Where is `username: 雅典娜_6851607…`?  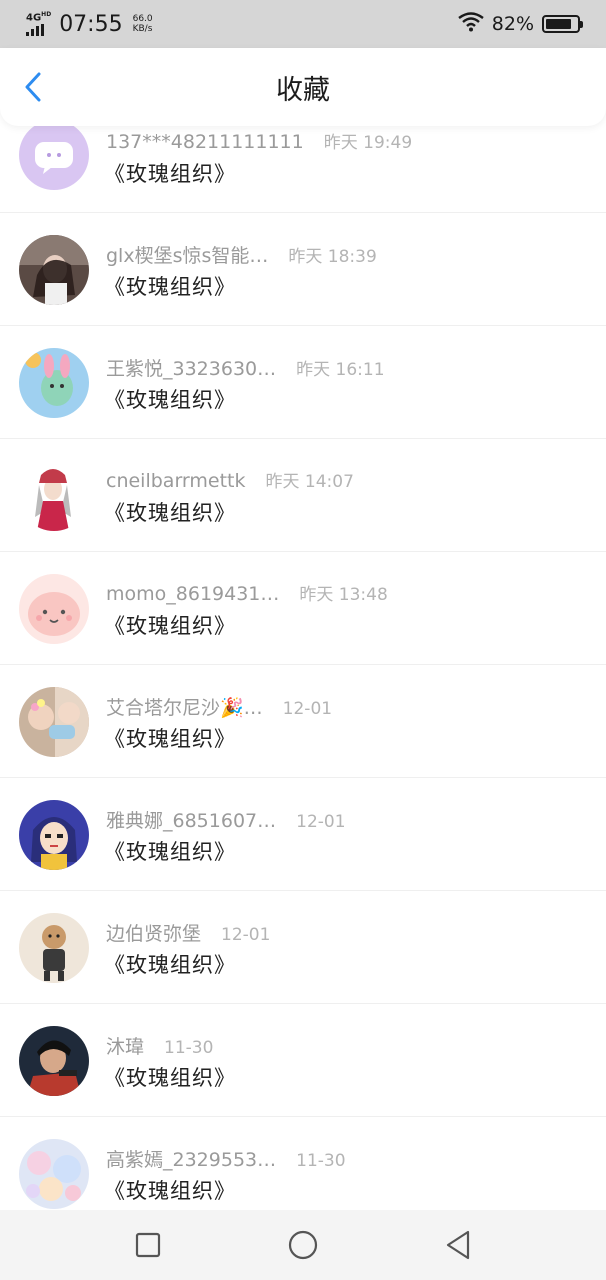
username: 雅典娜_6851607… is located at coordinates (191, 819).